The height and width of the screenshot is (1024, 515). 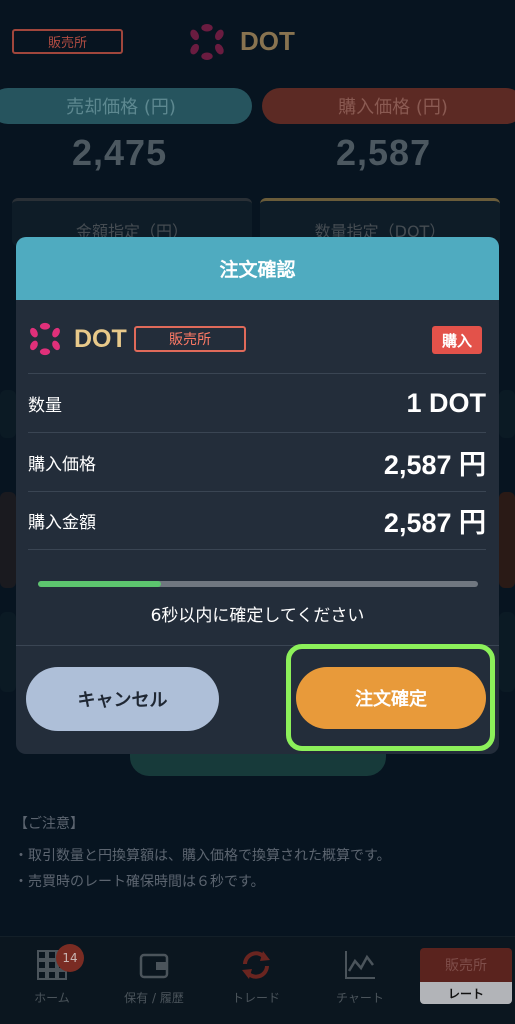 What do you see at coordinates (256, 965) in the screenshot?
I see `refresh-arrows-icon` at bounding box center [256, 965].